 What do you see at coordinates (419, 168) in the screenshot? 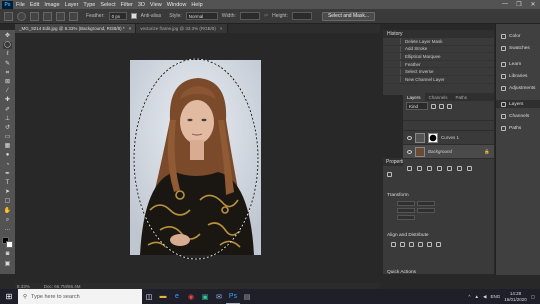
I see `fx-icon` at bounding box center [419, 168].